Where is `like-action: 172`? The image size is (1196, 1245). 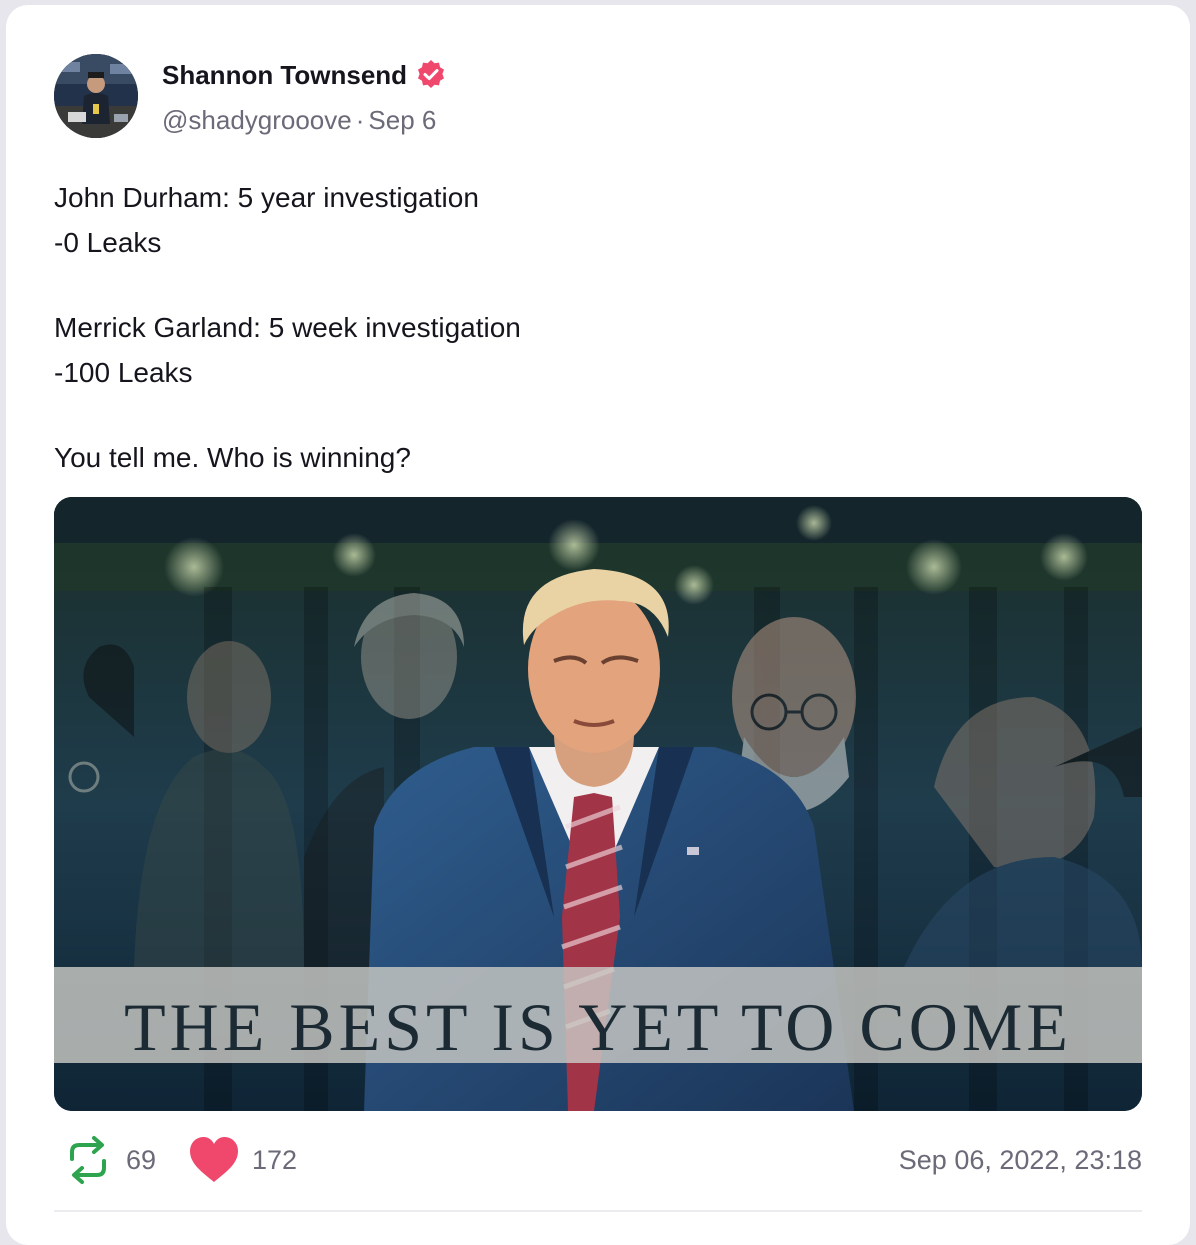
like-action: 172 is located at coordinates (242, 1160).